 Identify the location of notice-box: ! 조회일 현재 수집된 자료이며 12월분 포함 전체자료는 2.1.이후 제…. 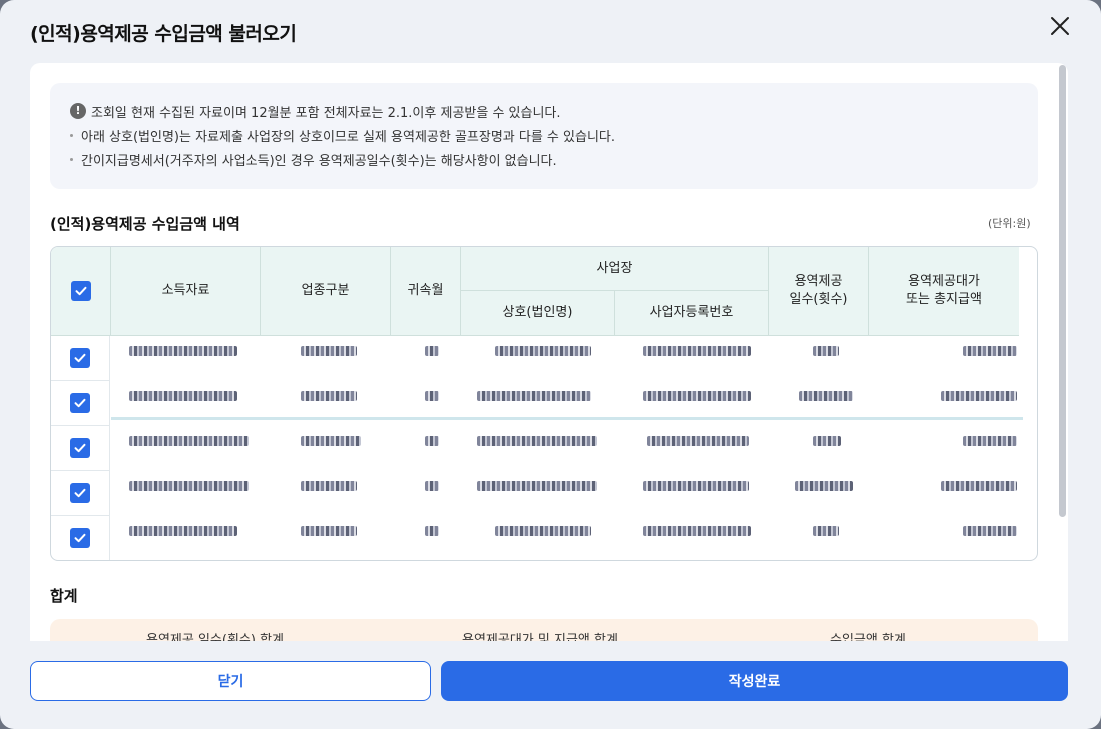
(544, 136).